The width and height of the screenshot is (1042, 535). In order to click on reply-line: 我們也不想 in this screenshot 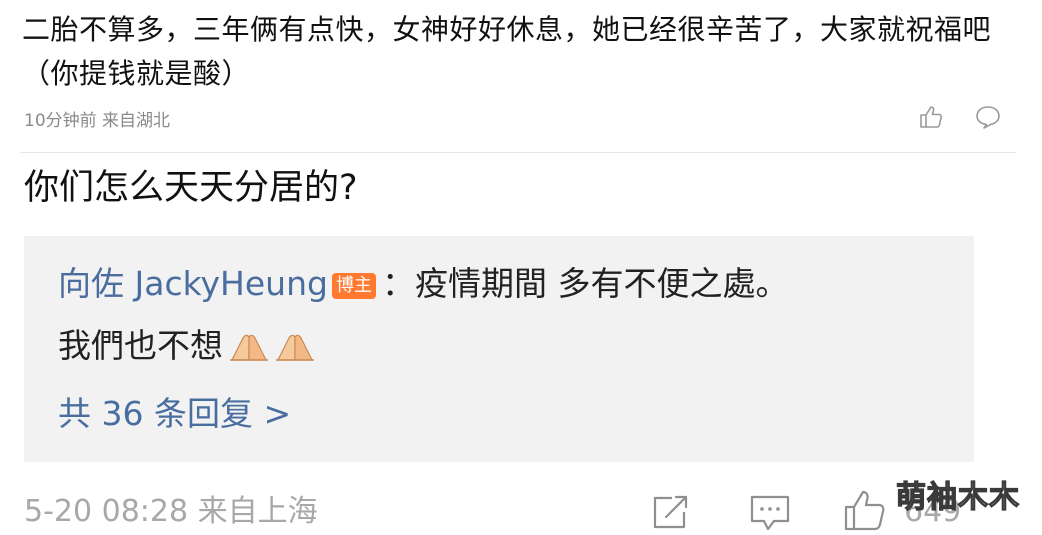, I will do `click(186, 346)`.